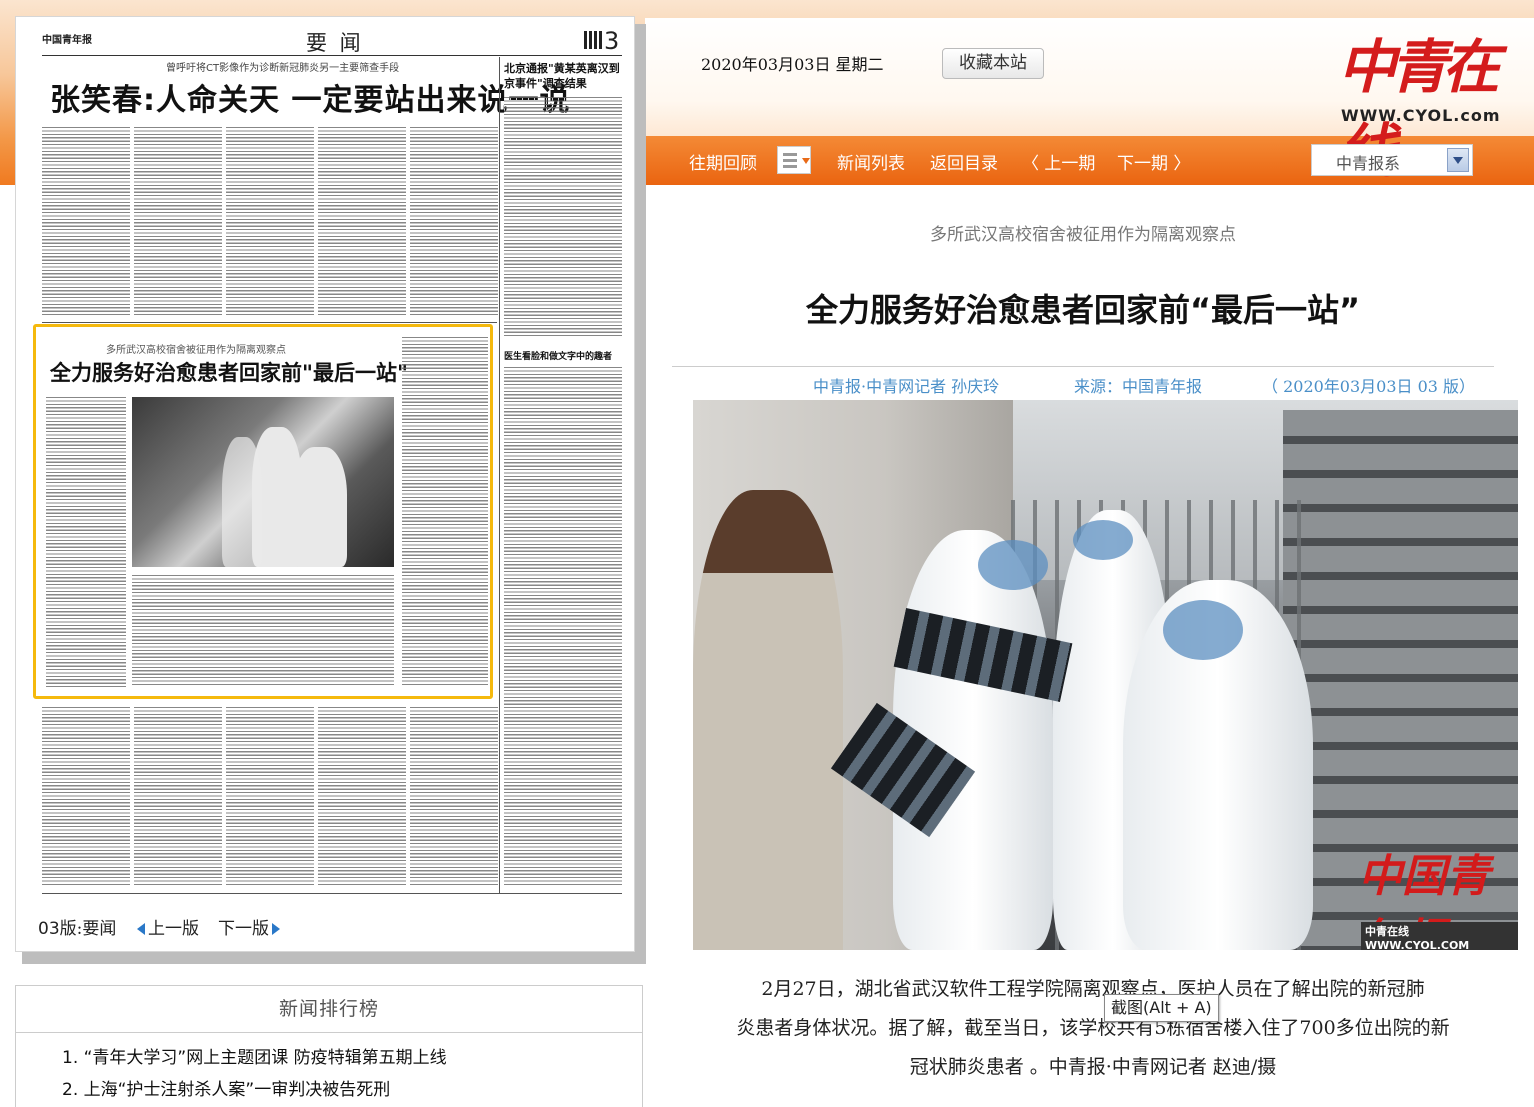  Describe the element at coordinates (993, 63) in the screenshot. I see `favorite-button: 收藏本站` at that location.